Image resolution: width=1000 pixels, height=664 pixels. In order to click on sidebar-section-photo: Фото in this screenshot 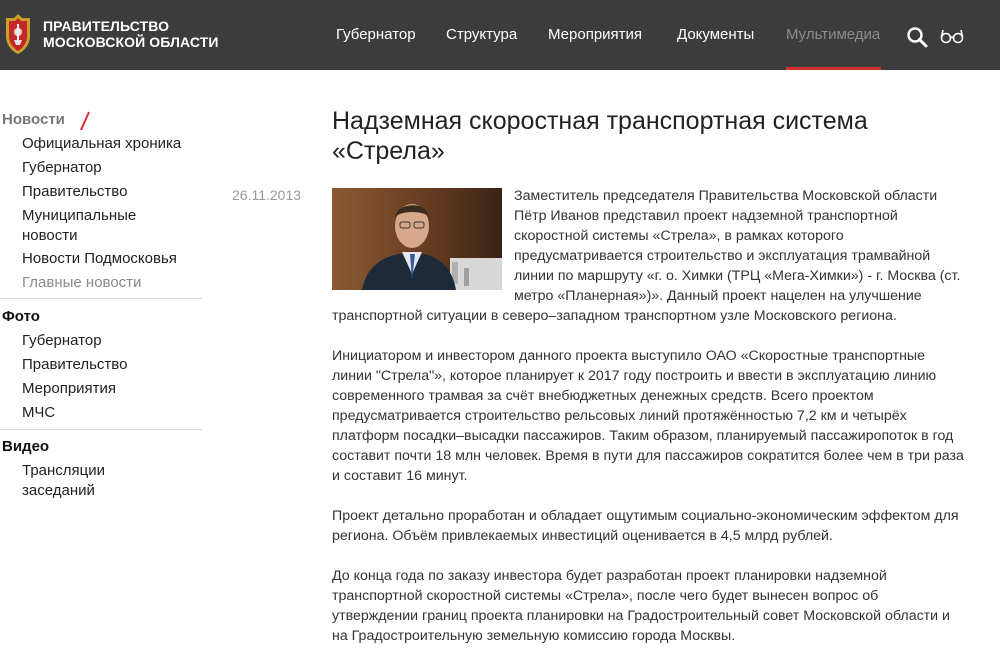, I will do `click(21, 316)`.